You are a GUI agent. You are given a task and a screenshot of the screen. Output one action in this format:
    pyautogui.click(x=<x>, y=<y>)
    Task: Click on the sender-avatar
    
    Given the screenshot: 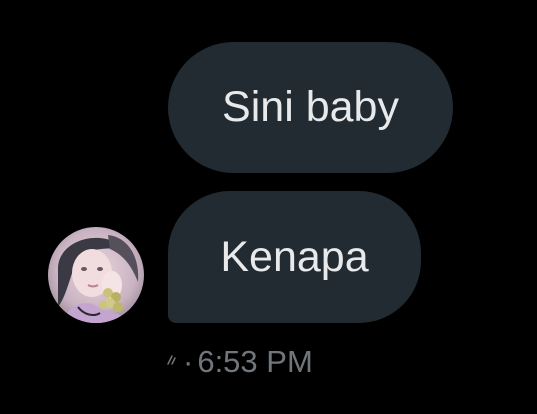 What is the action you would take?
    pyautogui.click(x=96, y=275)
    